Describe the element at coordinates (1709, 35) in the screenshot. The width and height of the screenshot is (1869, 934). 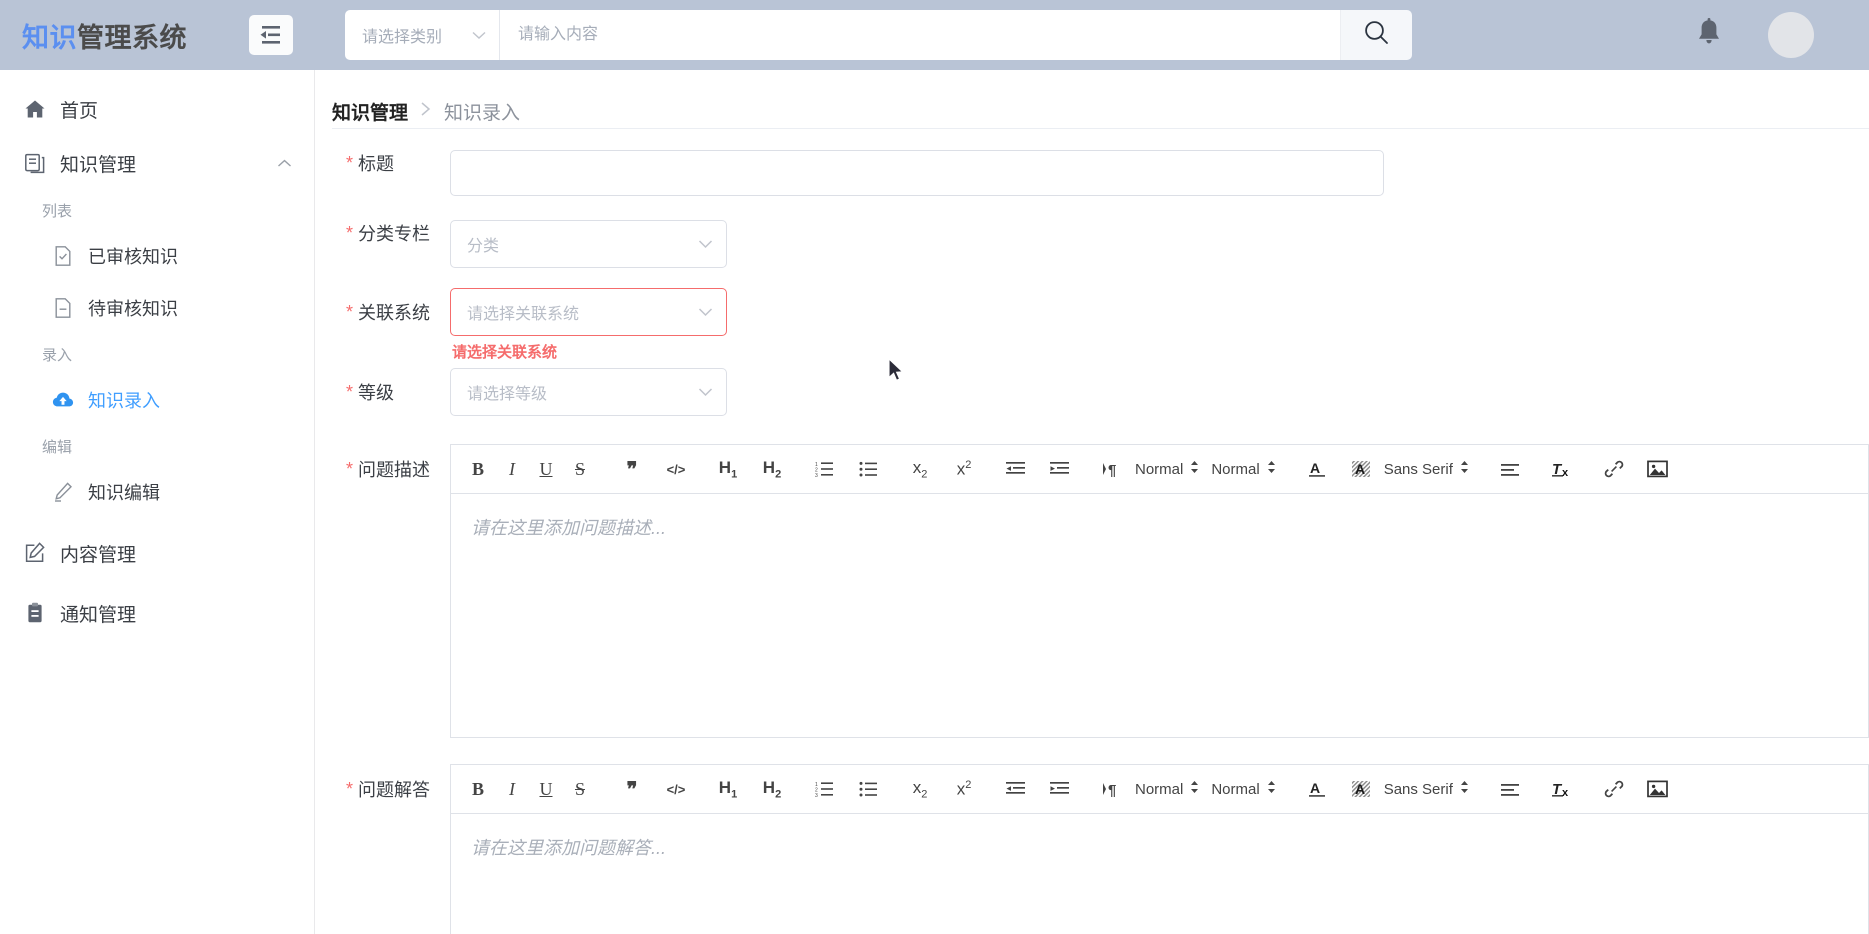
I see `bell-icon` at that location.